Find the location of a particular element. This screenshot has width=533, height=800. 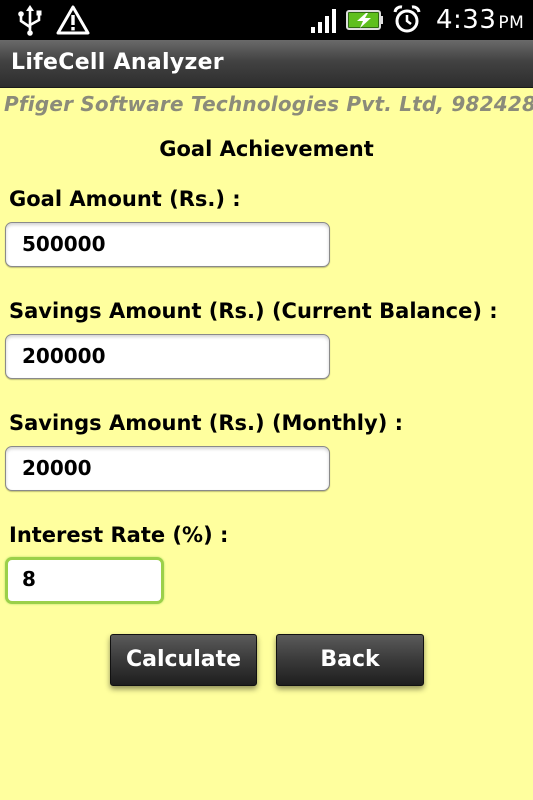

warning-icon is located at coordinates (73, 20).